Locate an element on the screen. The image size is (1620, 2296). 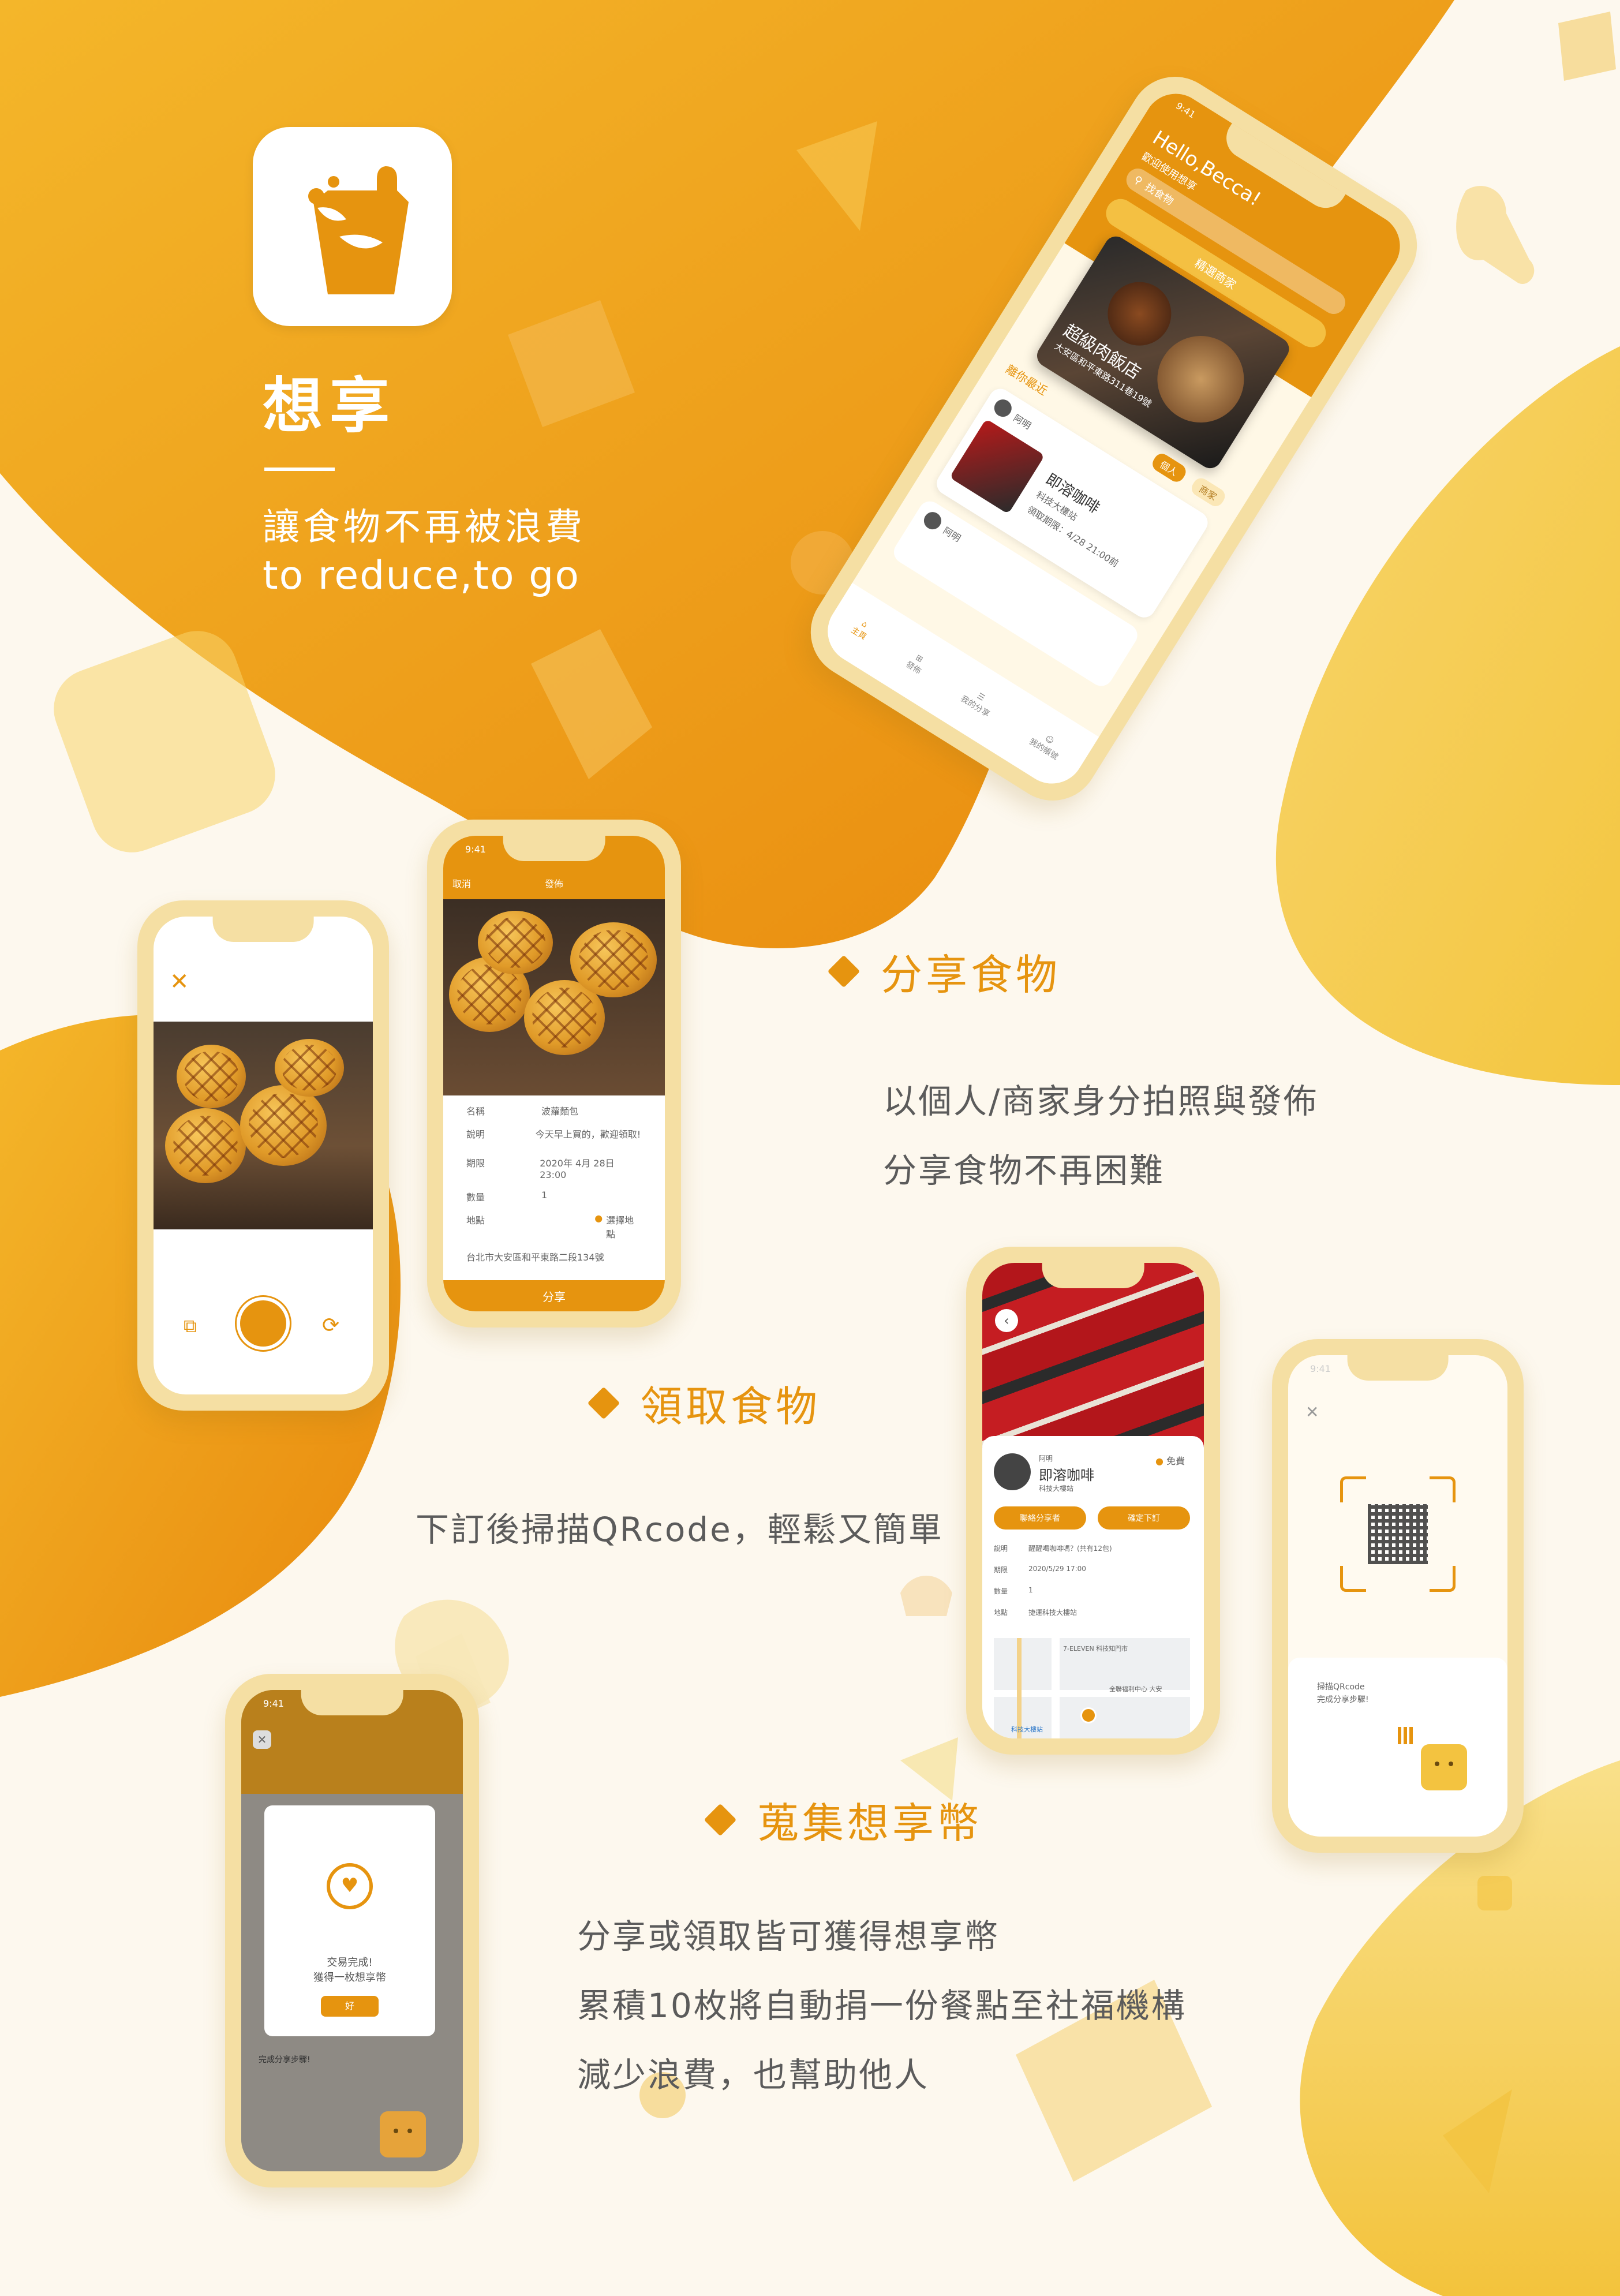
feature-claim-title: 領取食物 is located at coordinates (704, 1403).